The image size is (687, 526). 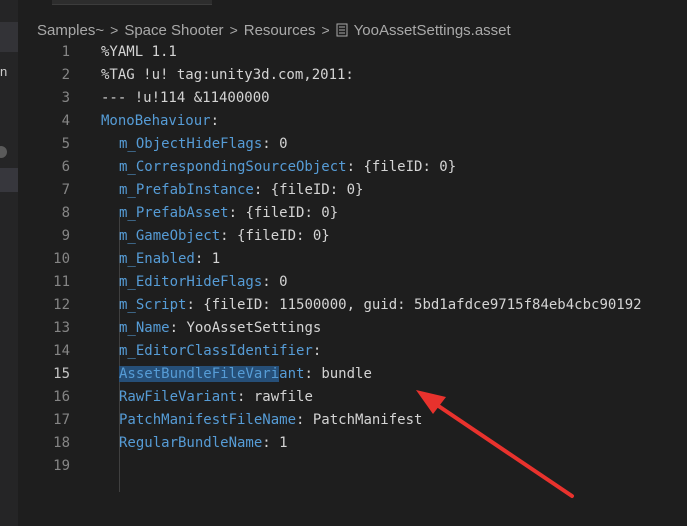 I want to click on yaml-key: AssetBundleFileVariant, so click(x=212, y=374).